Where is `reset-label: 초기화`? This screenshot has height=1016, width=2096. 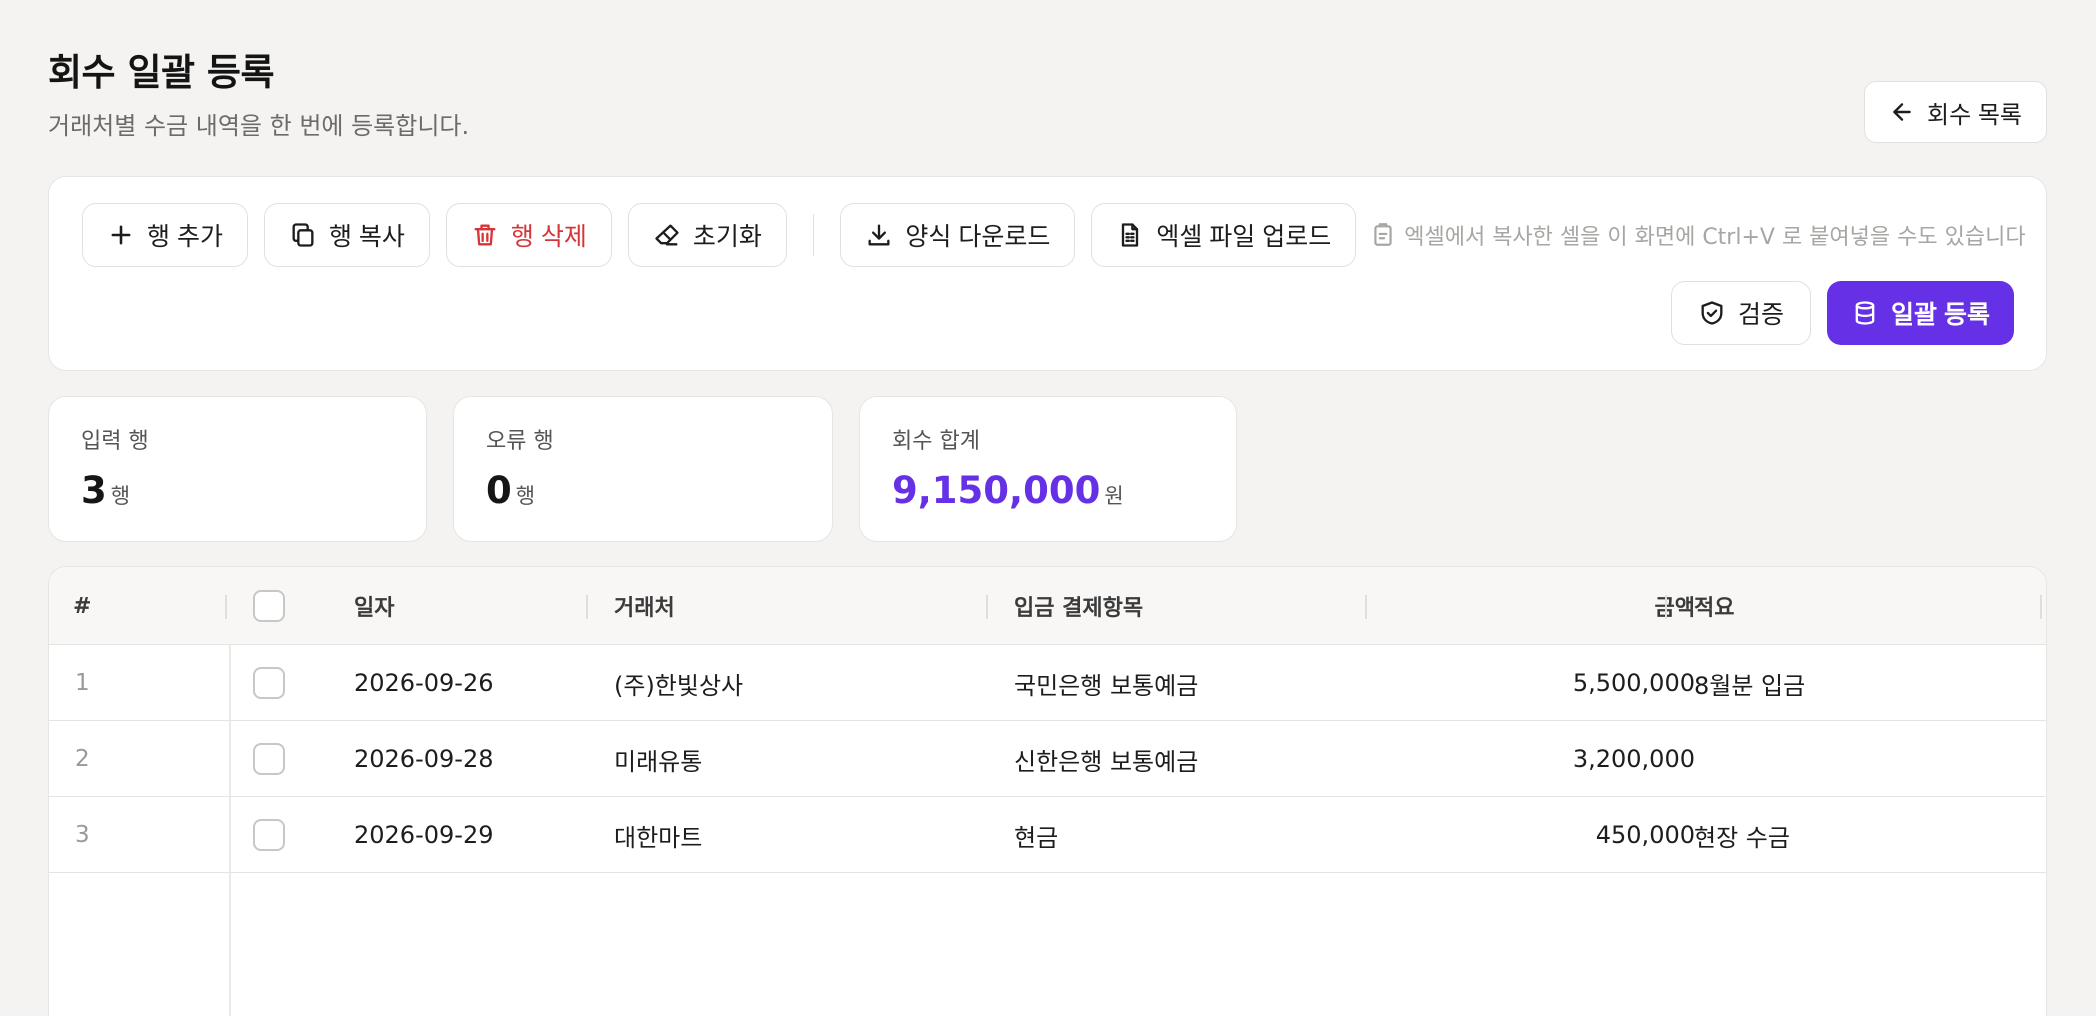 reset-label: 초기화 is located at coordinates (727, 237).